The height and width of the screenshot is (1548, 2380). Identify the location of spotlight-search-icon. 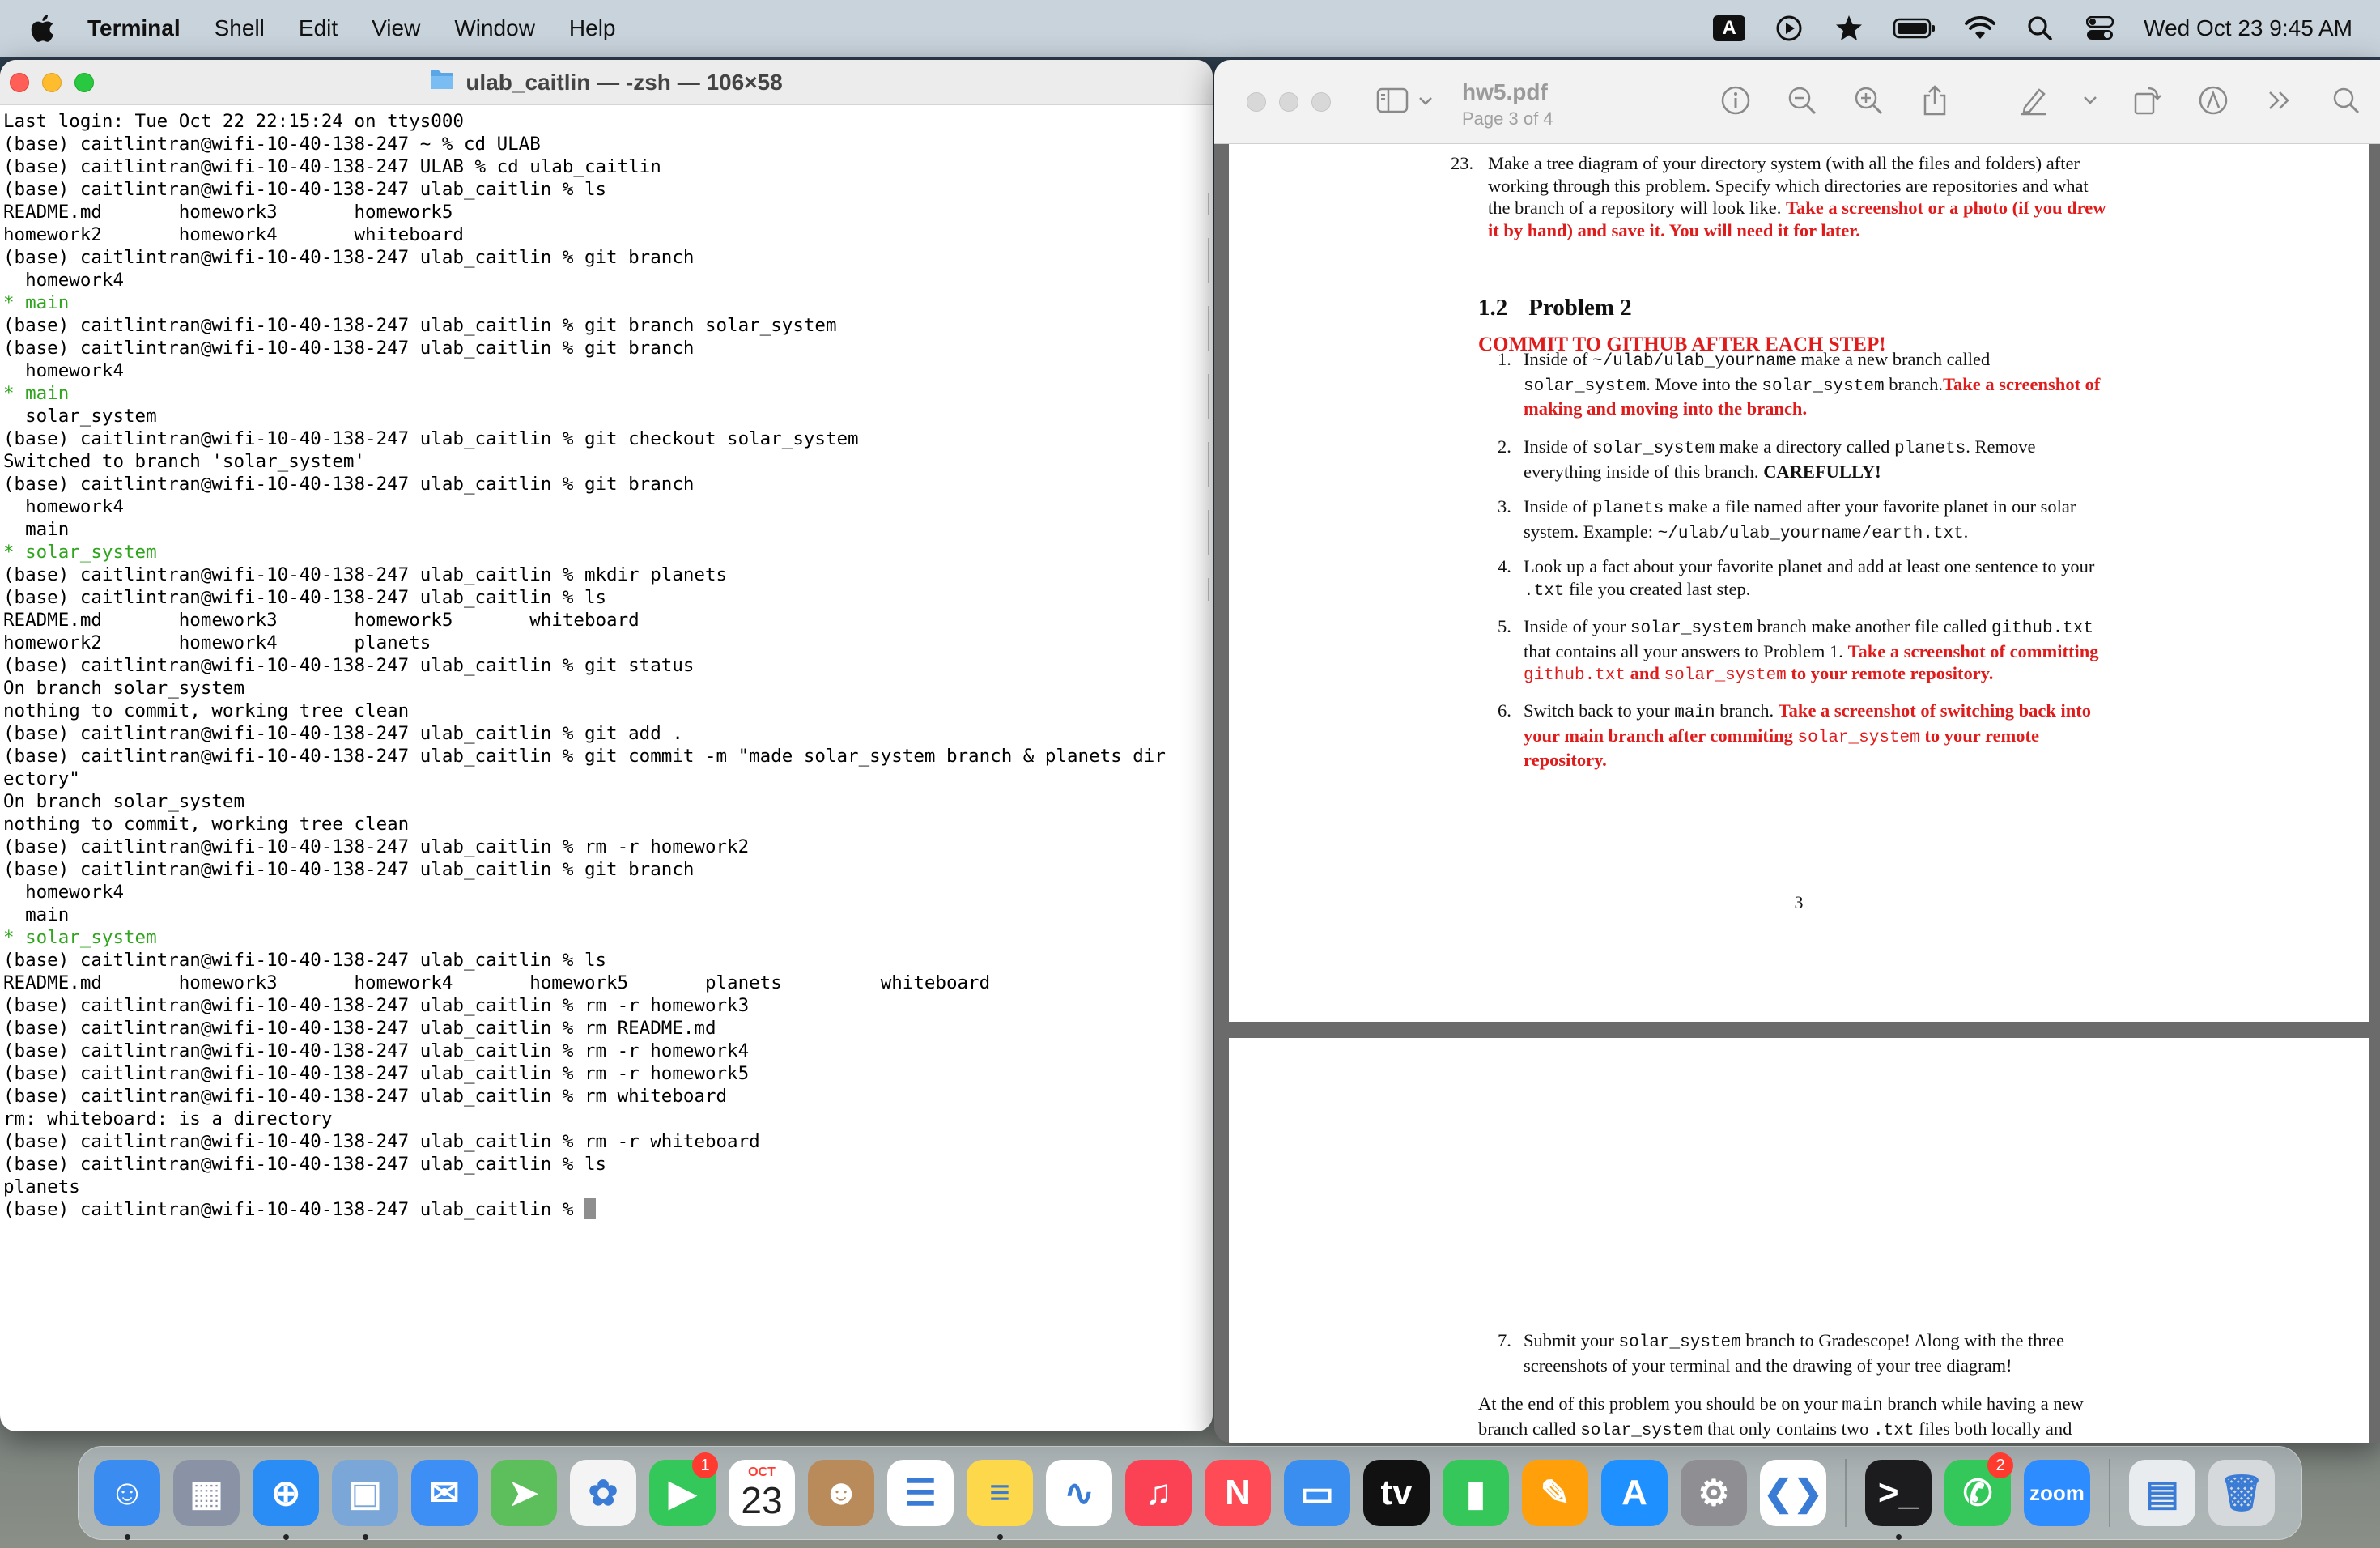
(2040, 29).